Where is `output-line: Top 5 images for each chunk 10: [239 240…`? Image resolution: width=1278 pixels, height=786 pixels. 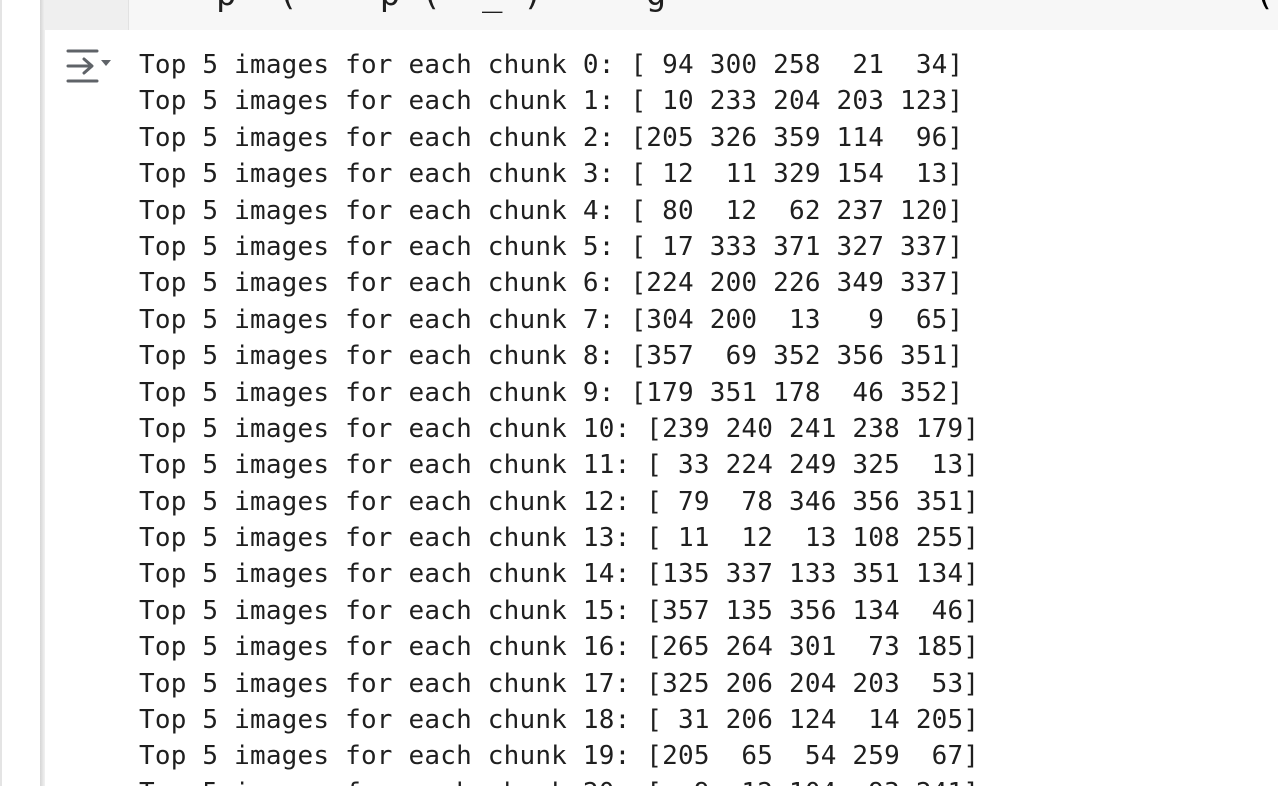
output-line: Top 5 images for each chunk 10: [239 240… is located at coordinates (559, 428).